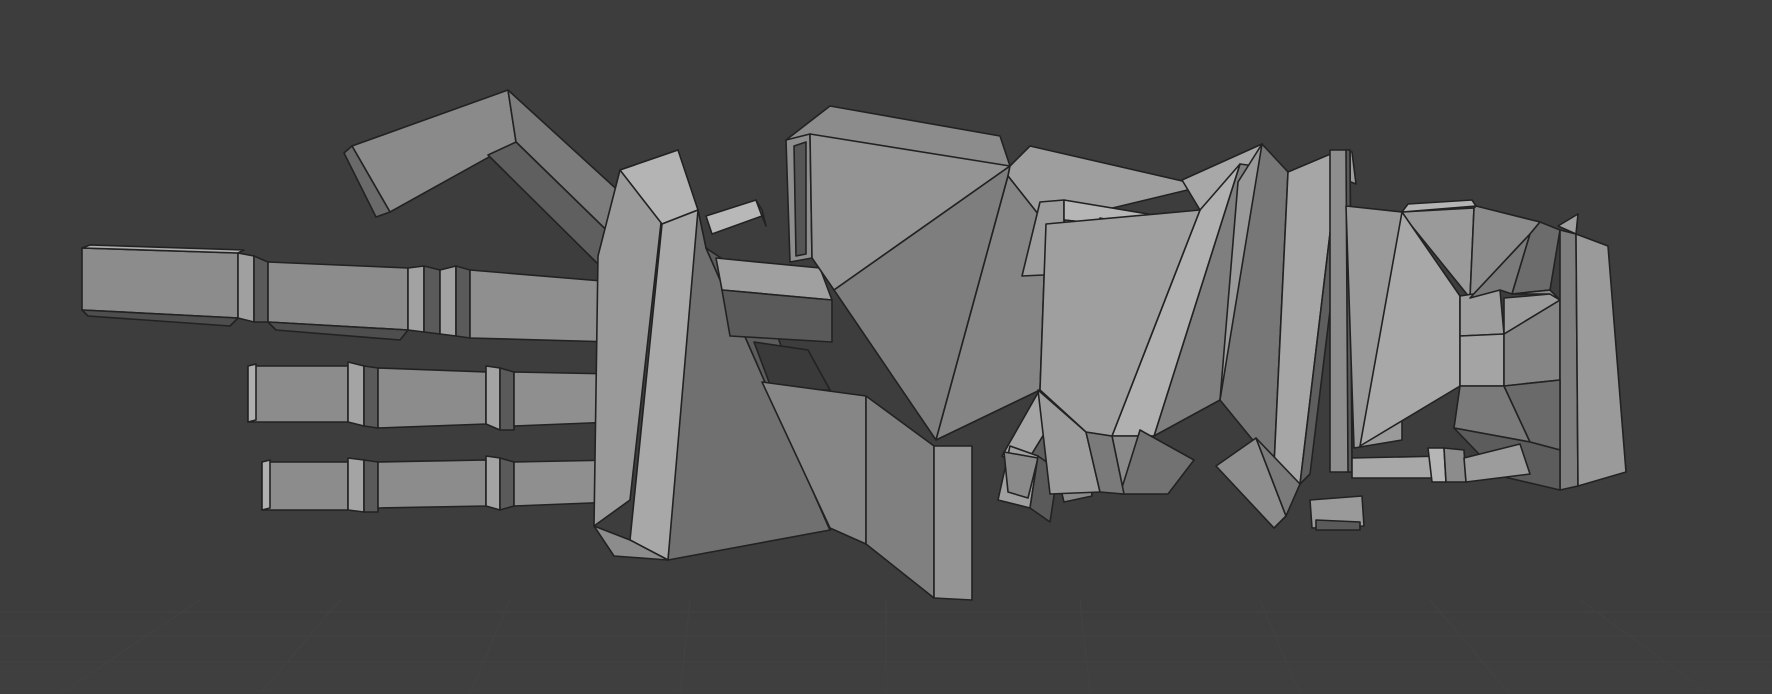  Describe the element at coordinates (886, 642) in the screenshot. I see `floor-grid` at that location.